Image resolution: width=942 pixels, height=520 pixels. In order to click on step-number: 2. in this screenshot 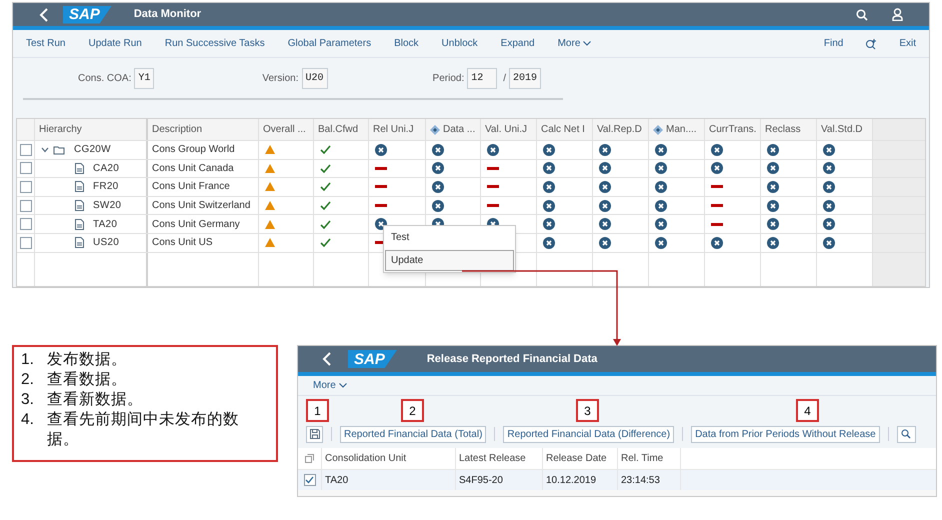, I will do `click(28, 380)`.